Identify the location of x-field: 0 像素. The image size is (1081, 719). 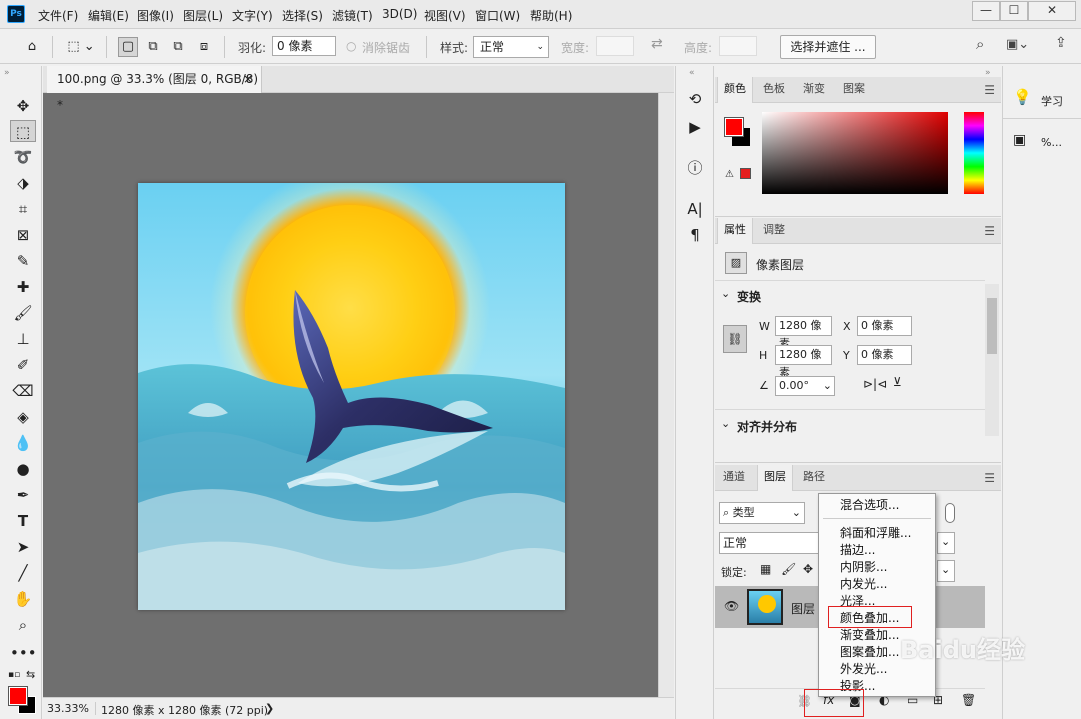
(884, 326).